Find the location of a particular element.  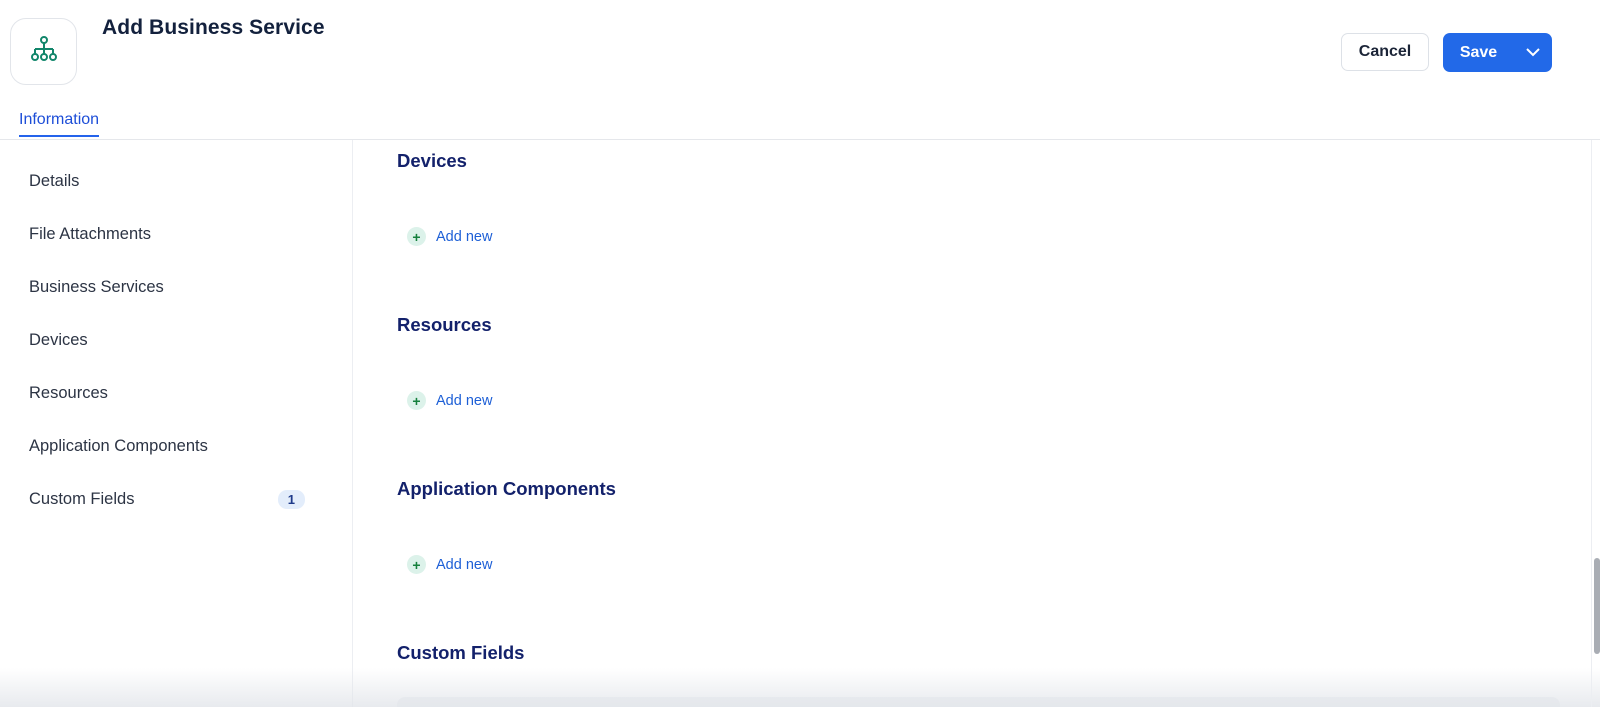

chevron-down-icon is located at coordinates (1533, 53).